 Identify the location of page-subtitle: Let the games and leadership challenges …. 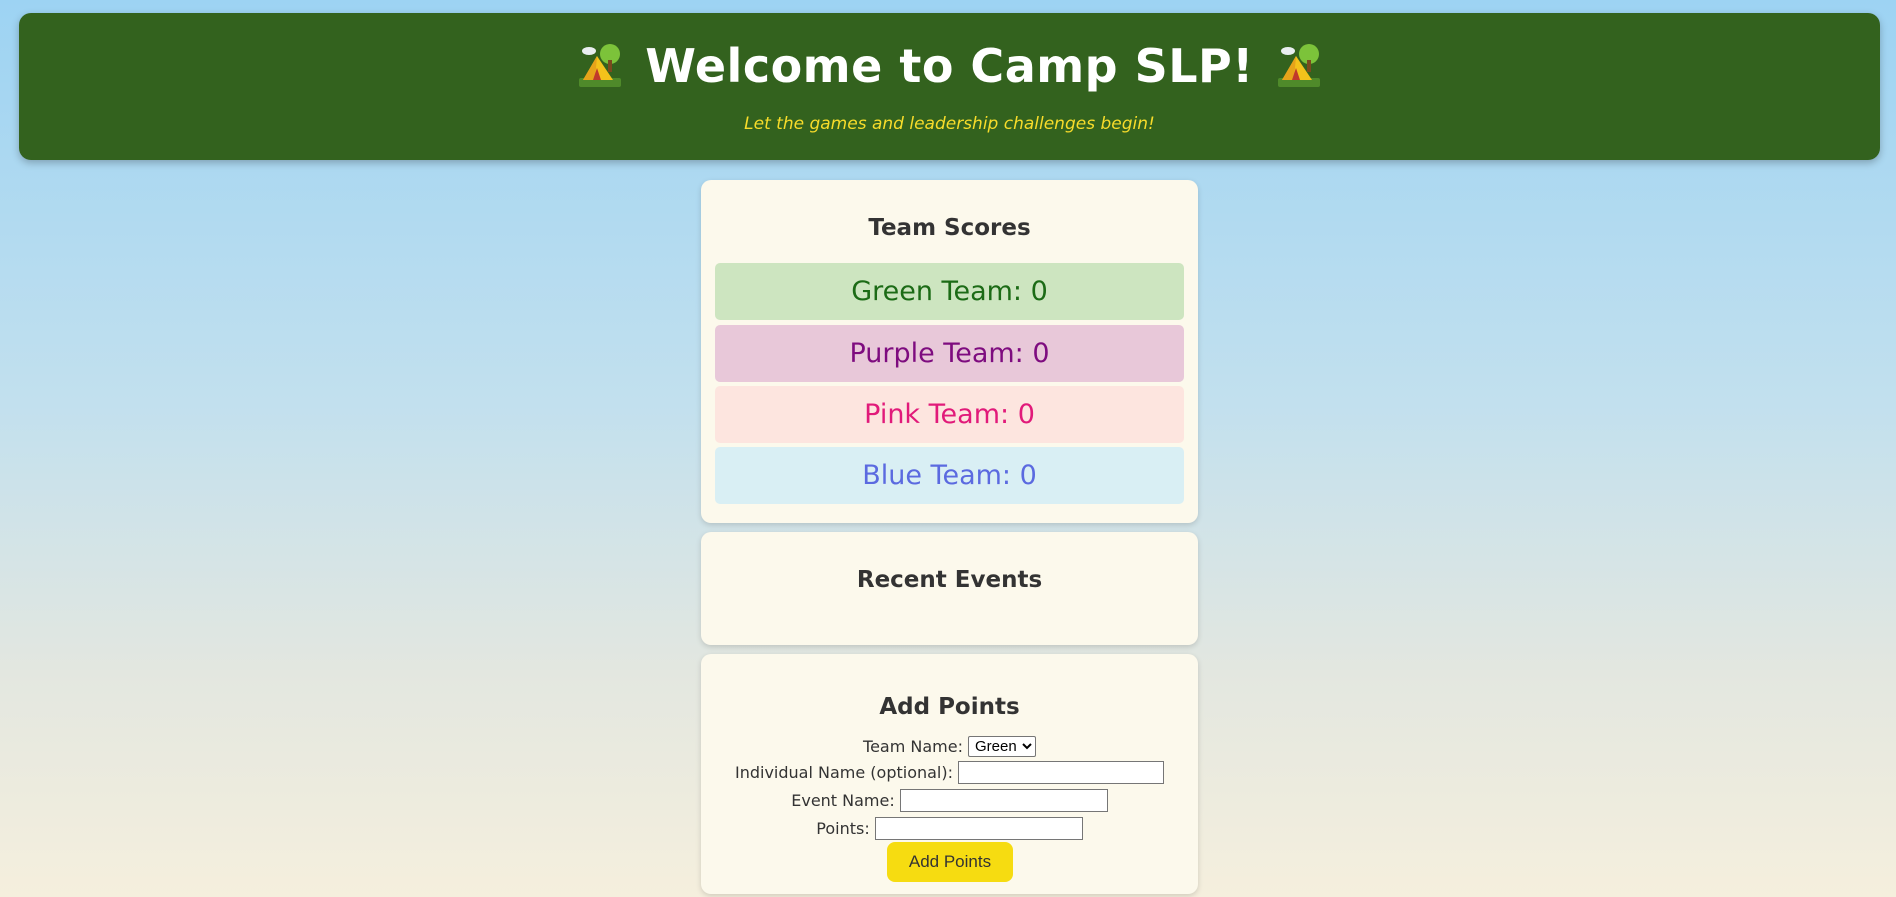
(949, 124).